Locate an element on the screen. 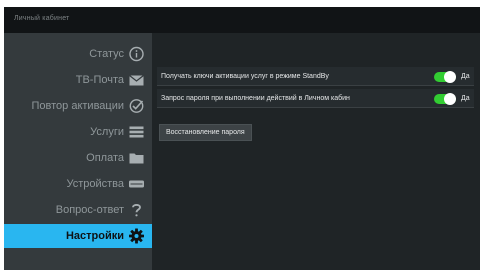 This screenshot has height=277, width=486. sidebar-item-tv-mail: ТВ-Почта is located at coordinates (78, 80).